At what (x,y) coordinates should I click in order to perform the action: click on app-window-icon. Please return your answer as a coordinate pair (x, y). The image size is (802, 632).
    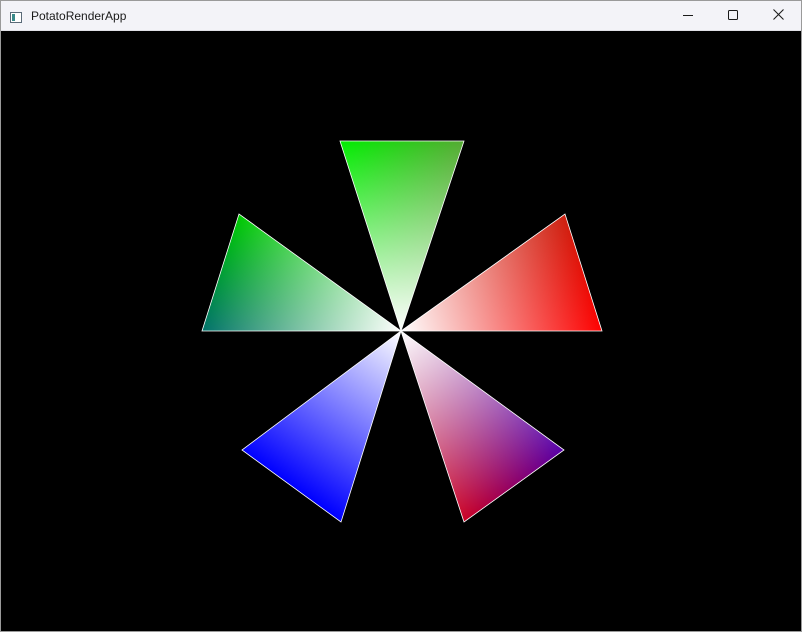
    Looking at the image, I should click on (16, 16).